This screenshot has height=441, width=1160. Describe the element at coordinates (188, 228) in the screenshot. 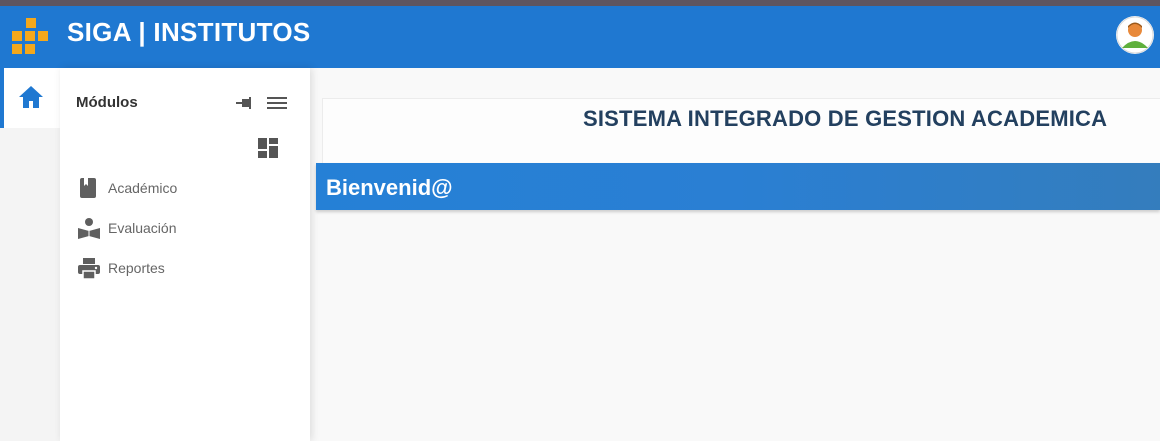

I see `sidebar-item-evaluacion: Evaluación` at that location.